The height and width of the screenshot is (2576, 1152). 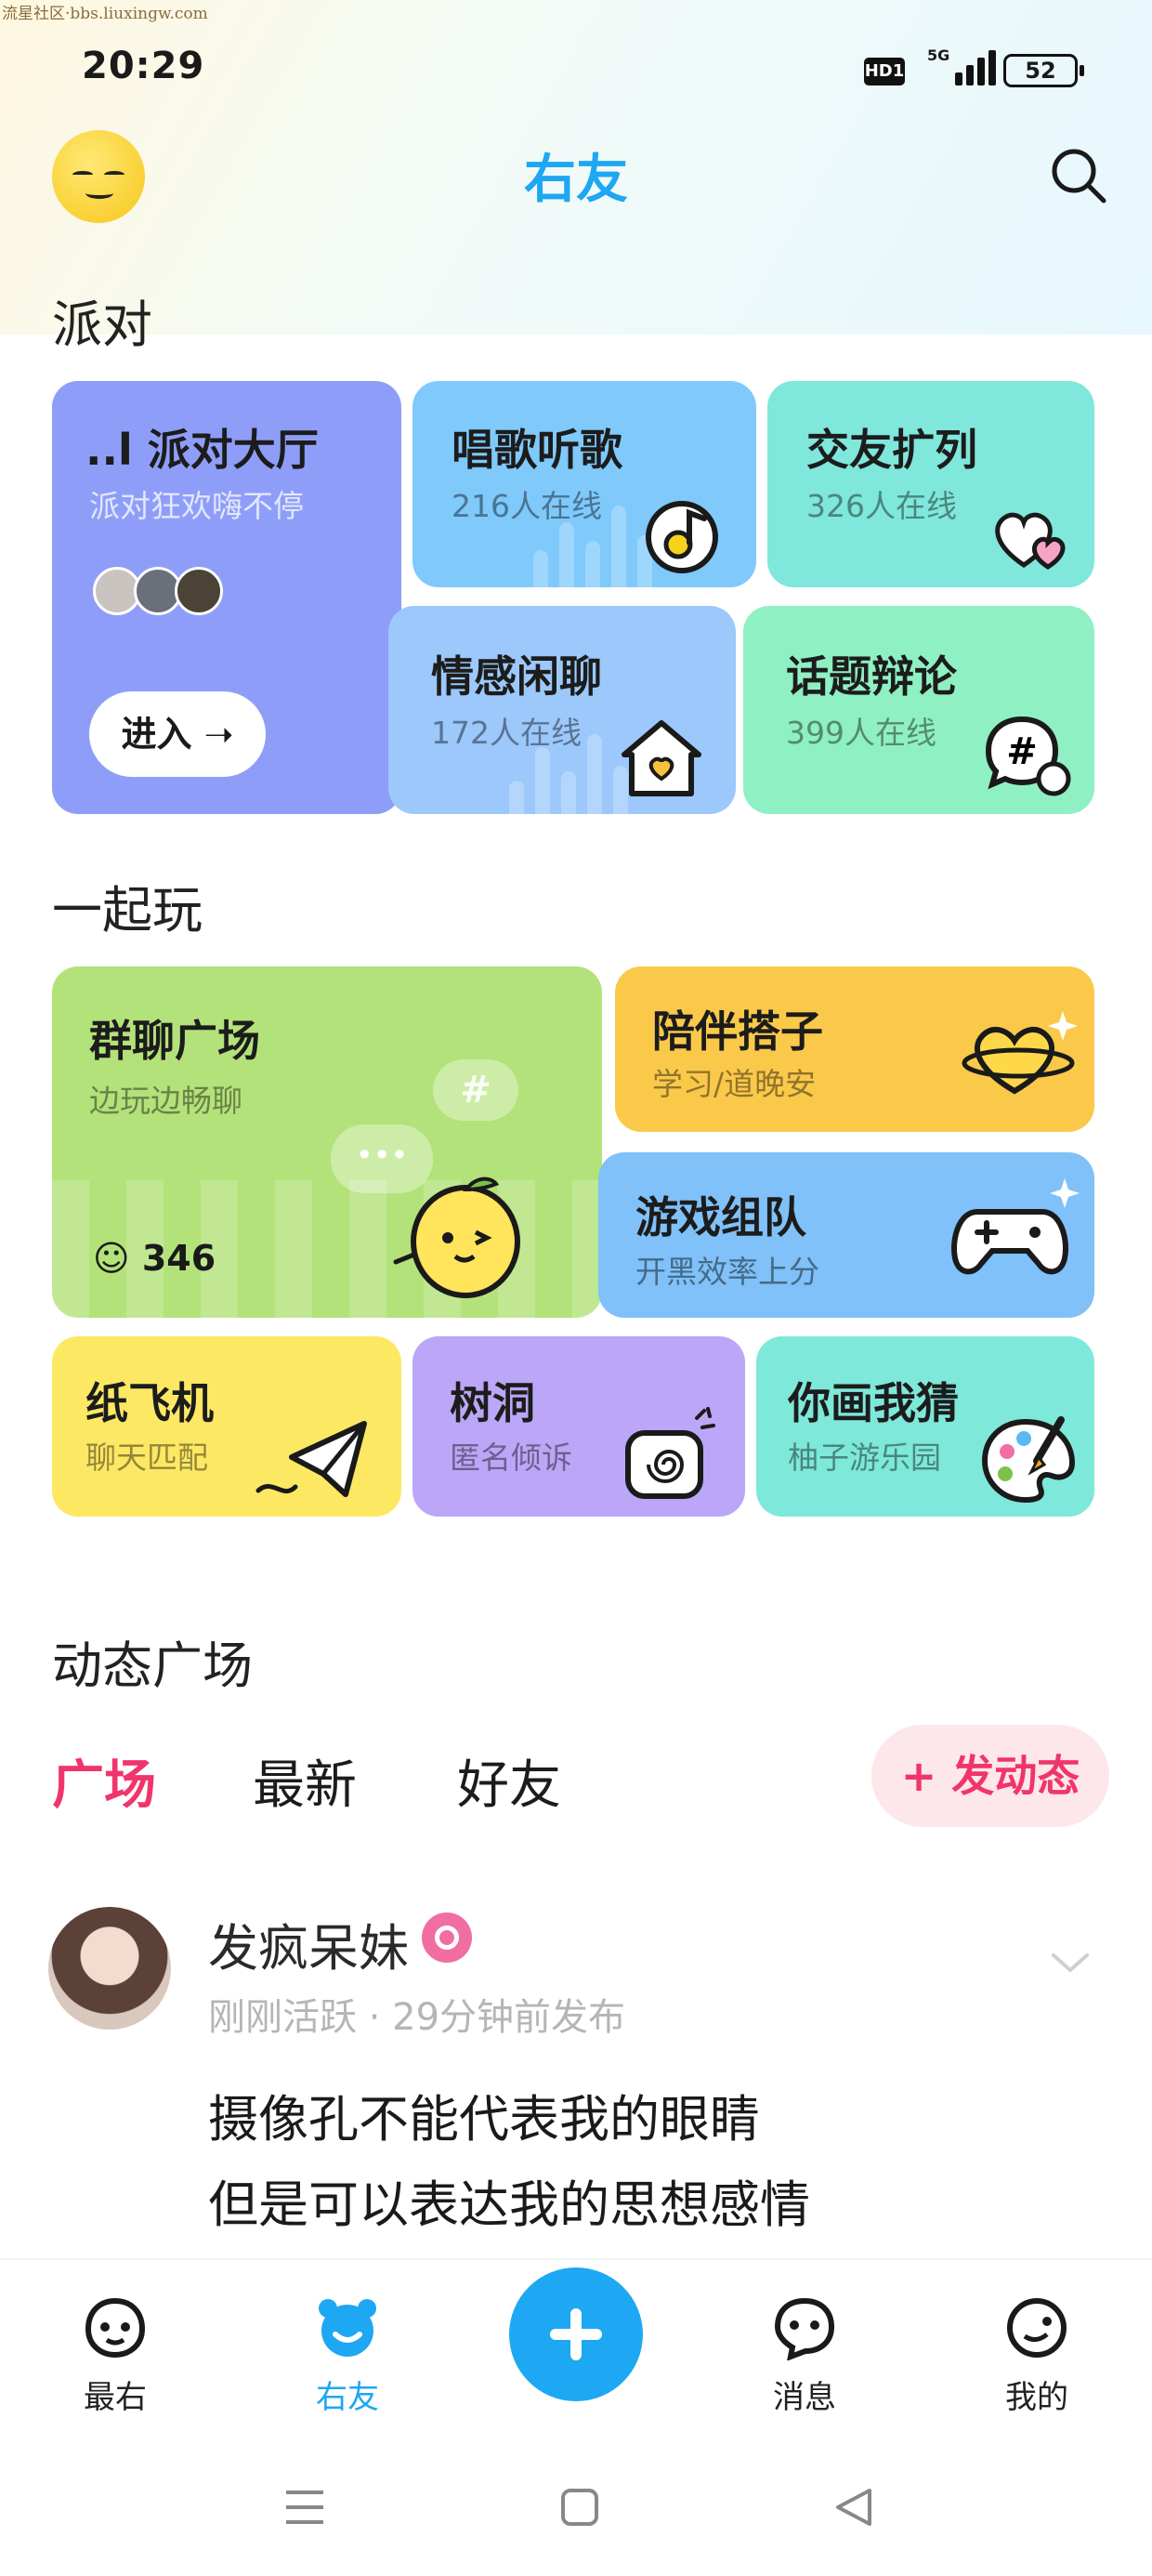 I want to click on menu-icon, so click(x=304, y=2507).